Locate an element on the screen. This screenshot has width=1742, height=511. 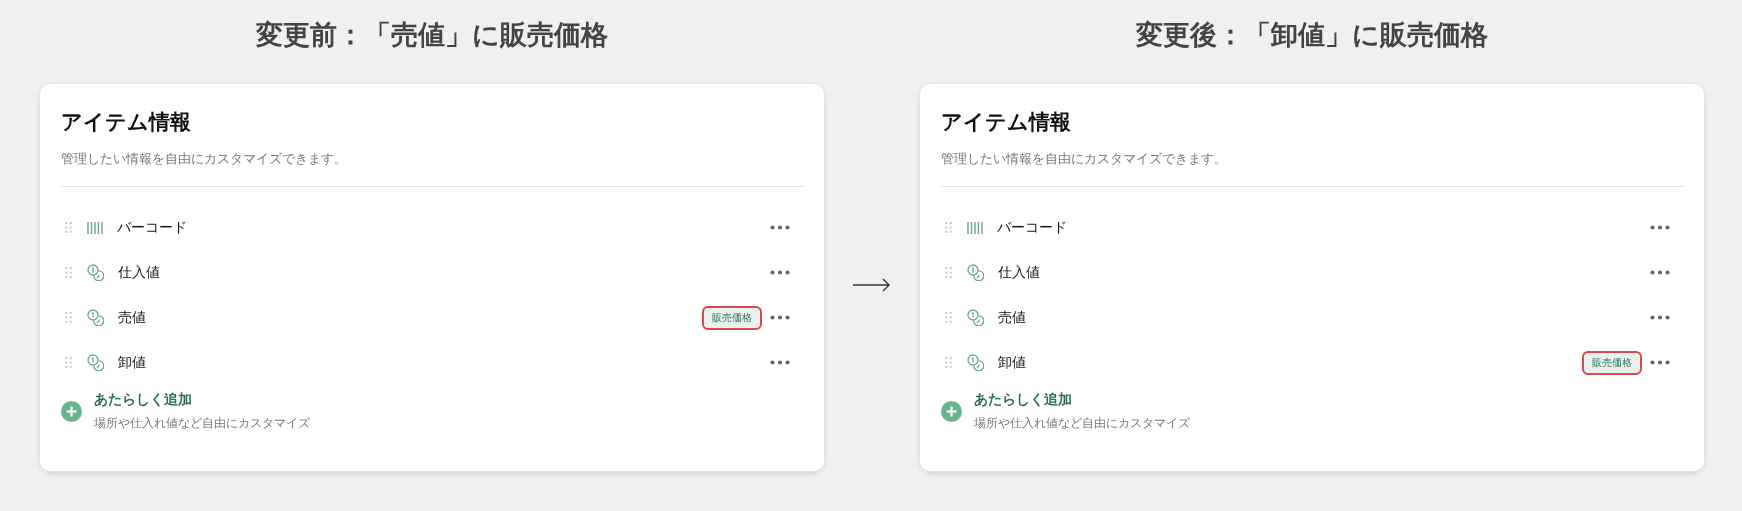
comparison-heading: 変更前：「売値」に販売価格 is located at coordinates (432, 35).